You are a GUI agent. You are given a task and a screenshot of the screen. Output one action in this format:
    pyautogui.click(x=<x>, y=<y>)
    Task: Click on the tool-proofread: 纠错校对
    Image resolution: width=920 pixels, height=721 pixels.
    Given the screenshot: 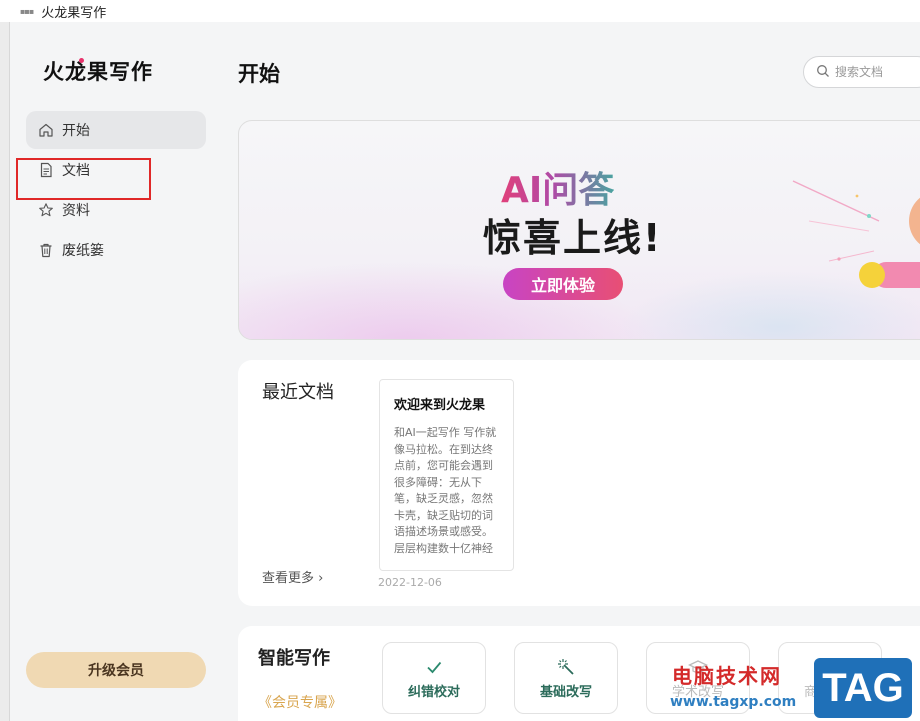 What is the action you would take?
    pyautogui.click(x=434, y=678)
    